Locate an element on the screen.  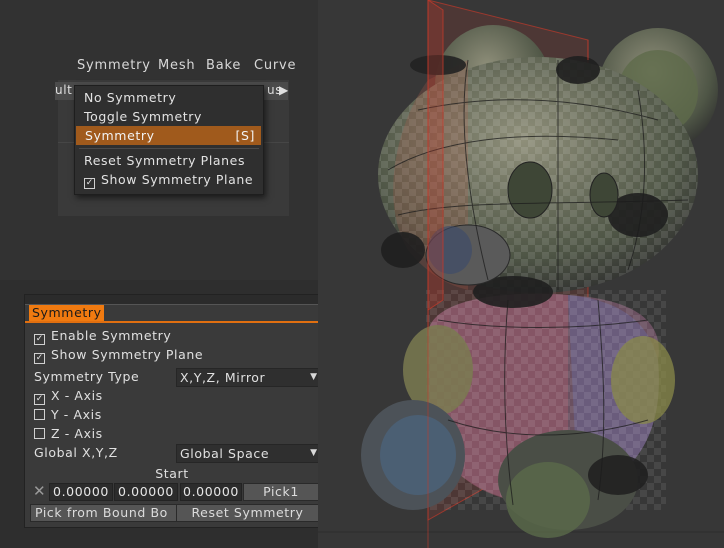
checkbox-label: Y - Axis is located at coordinates (76, 414).